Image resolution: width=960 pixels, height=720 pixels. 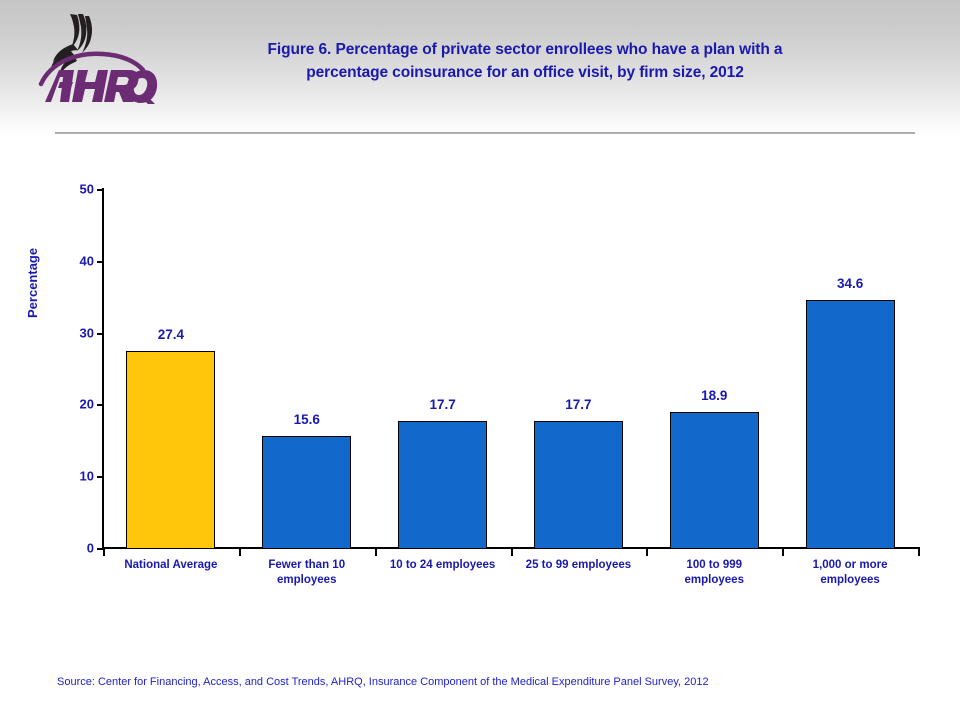 I want to click on x-axis-category-label: 1,000 or more employees, so click(x=850, y=573).